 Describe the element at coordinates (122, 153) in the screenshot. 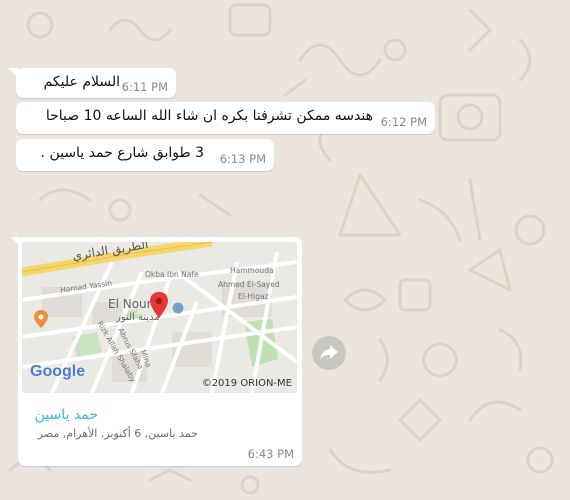

I see `message-text: 3 طوابق شارع حمد ياسين .` at that location.